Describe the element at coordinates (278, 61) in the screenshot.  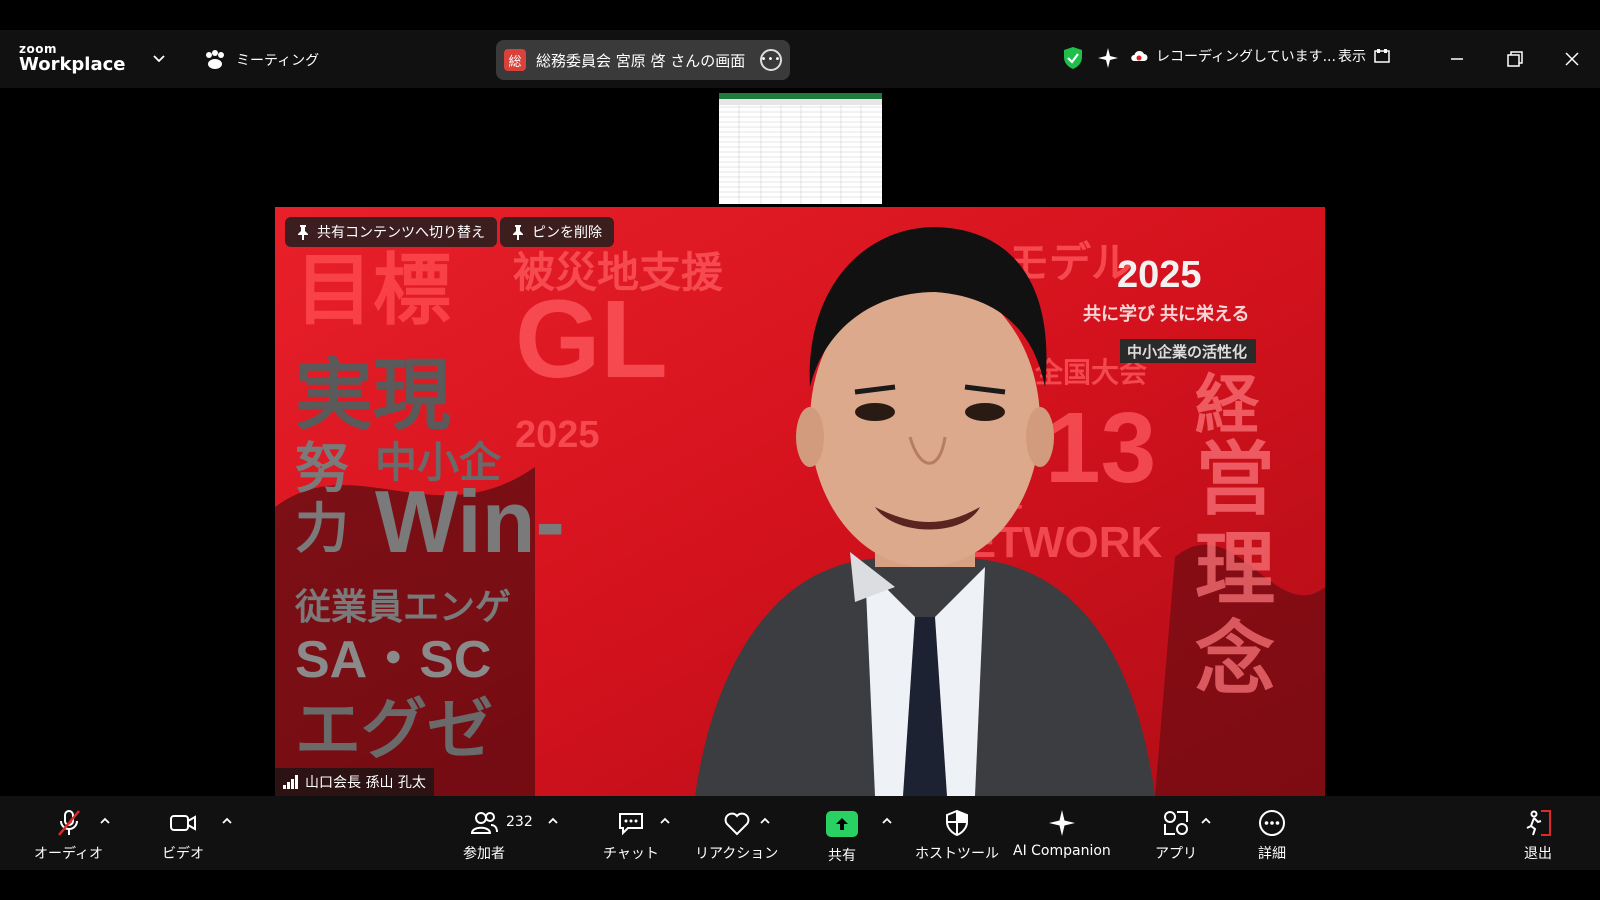
I see `meeting-label: ミーティング` at that location.